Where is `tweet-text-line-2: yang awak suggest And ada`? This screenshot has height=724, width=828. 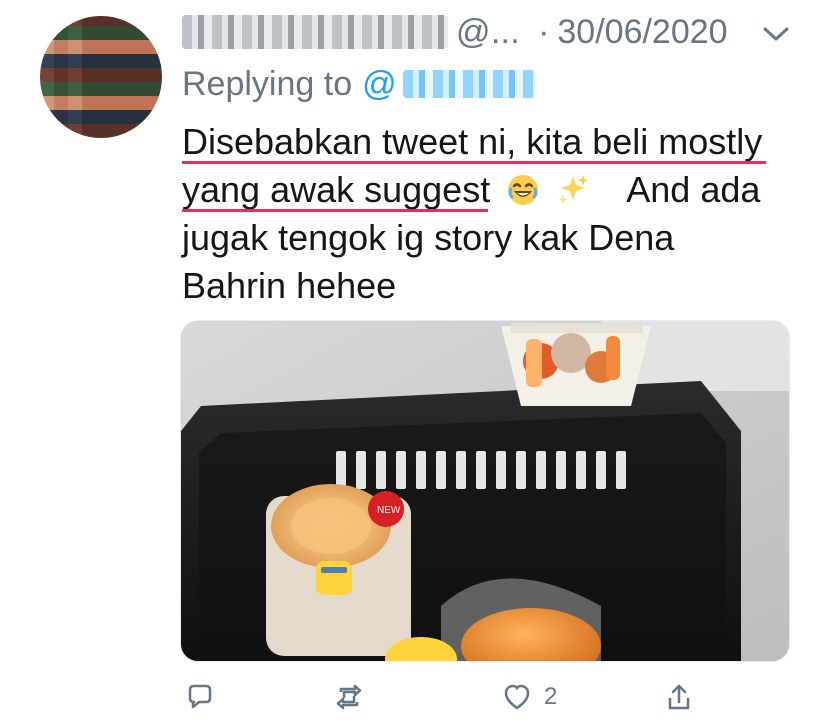
tweet-text-line-2: yang awak suggest And ada is located at coordinates (487, 190).